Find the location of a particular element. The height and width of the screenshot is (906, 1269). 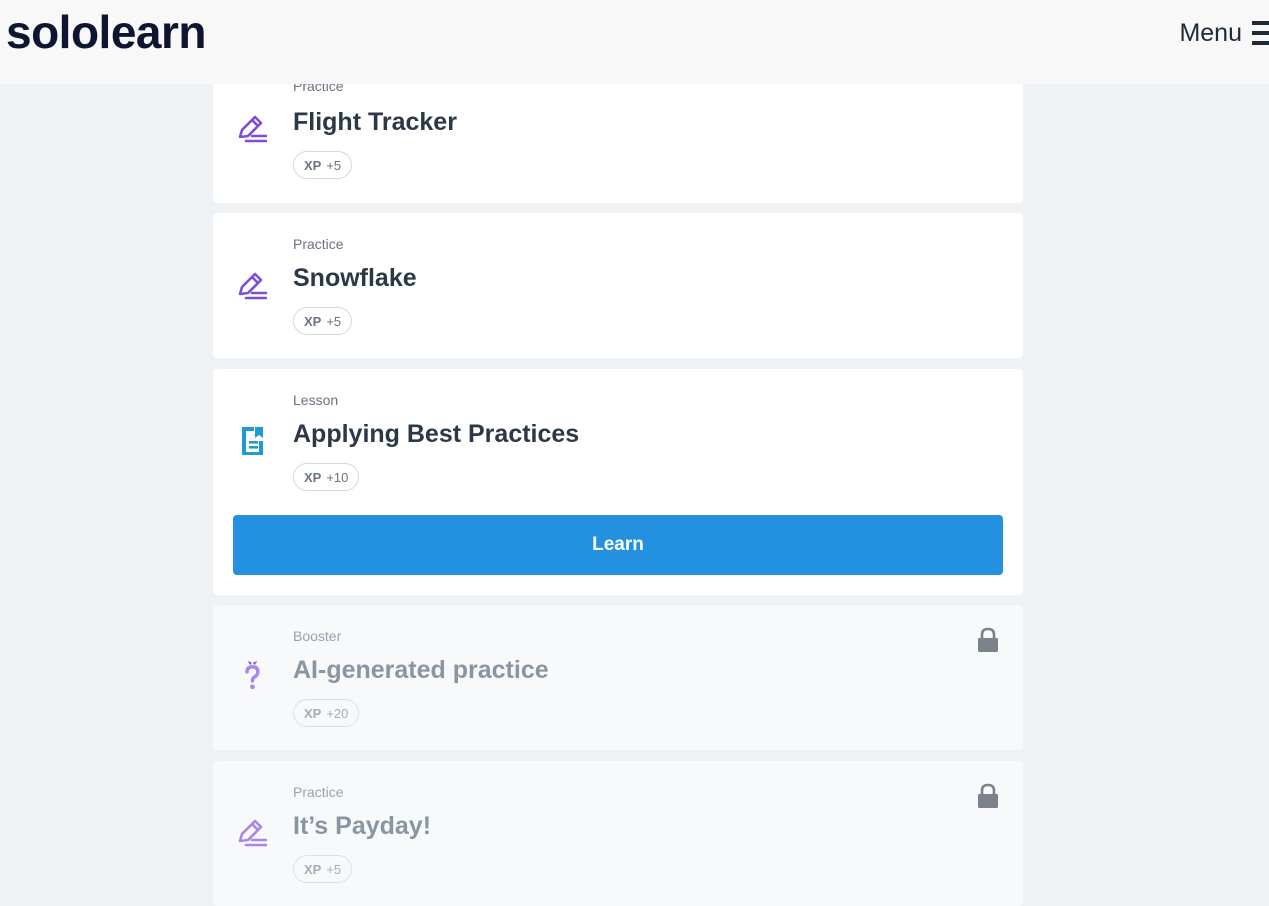

card-title: AI-generated practice is located at coordinates (421, 670).